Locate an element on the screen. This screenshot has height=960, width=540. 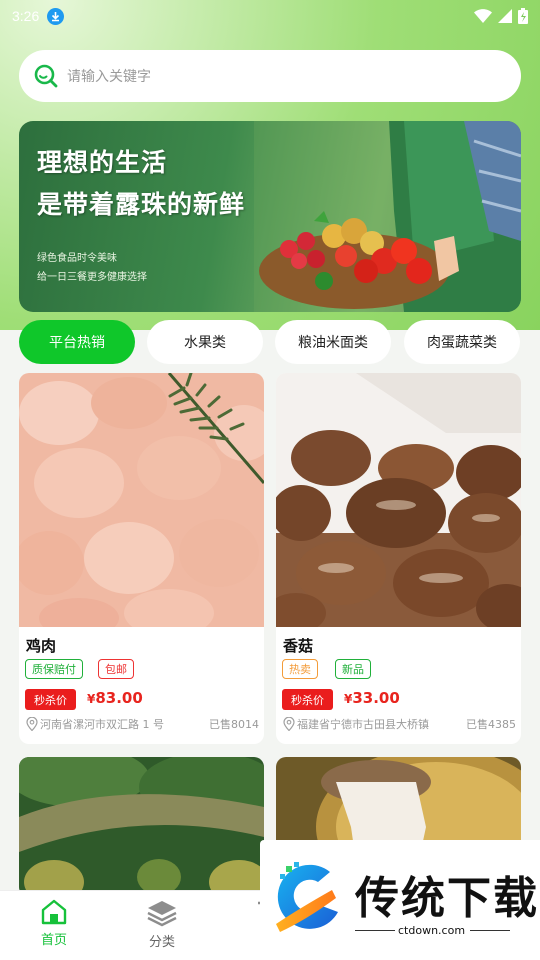
product-card is located at coordinates (141, 827).